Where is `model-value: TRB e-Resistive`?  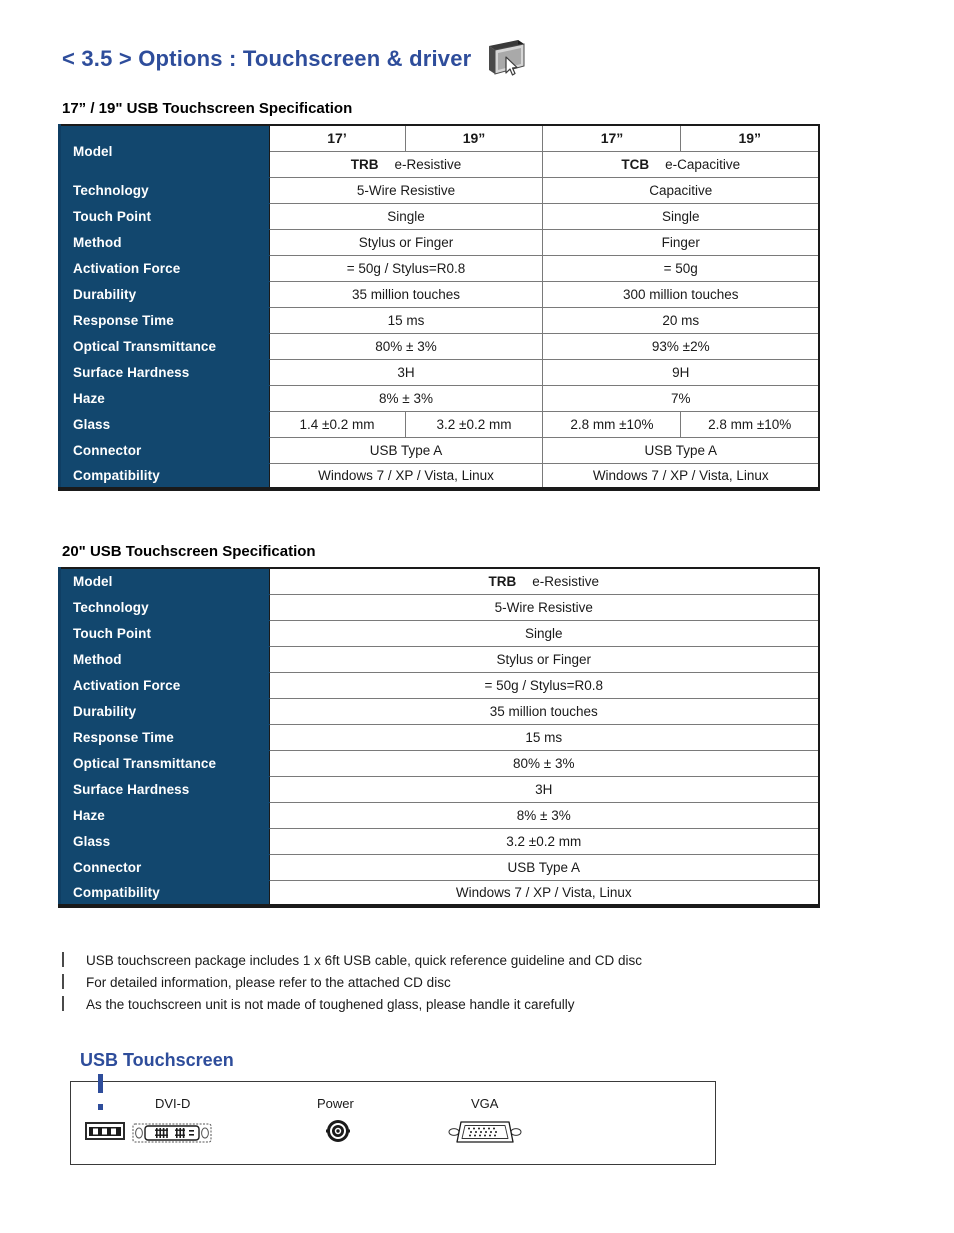
model-value: TRB e-Resistive is located at coordinates (544, 581).